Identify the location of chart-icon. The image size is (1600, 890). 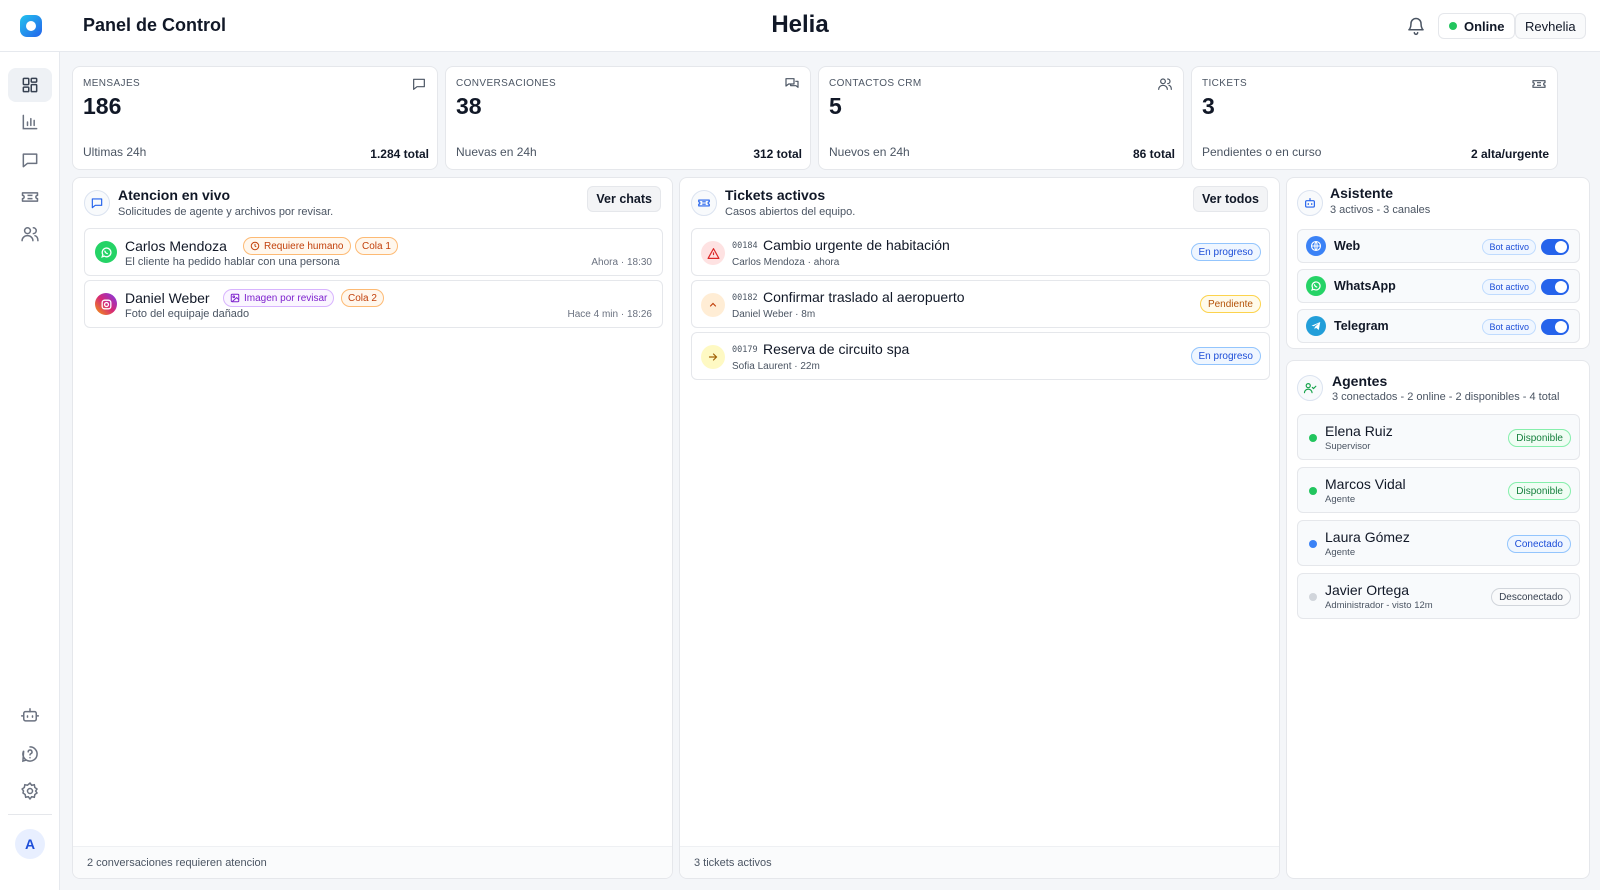
(30, 122).